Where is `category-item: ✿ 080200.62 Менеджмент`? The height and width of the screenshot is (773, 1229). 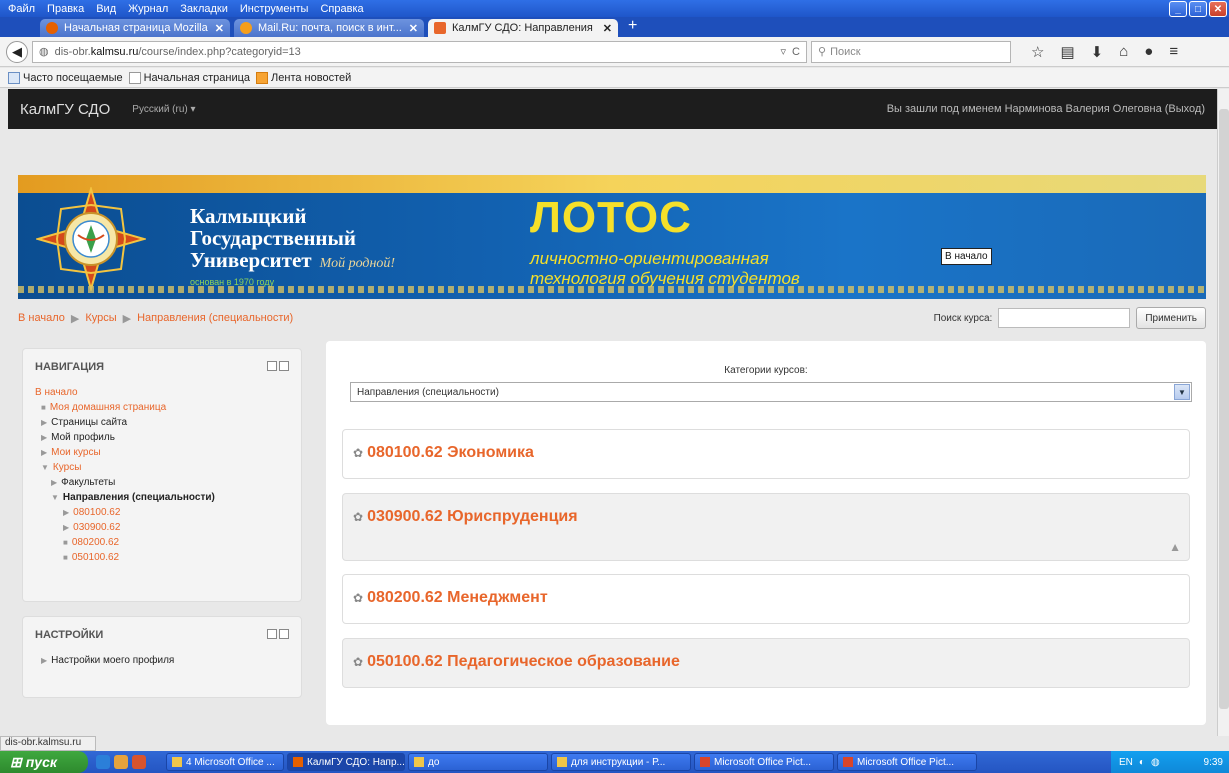 category-item: ✿ 080200.62 Менеджмент is located at coordinates (766, 599).